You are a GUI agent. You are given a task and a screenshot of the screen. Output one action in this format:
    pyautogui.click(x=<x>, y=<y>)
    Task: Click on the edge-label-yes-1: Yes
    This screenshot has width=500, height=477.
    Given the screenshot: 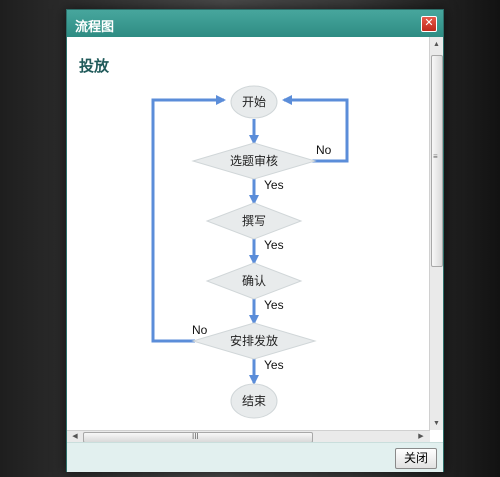 What is the action you would take?
    pyautogui.click(x=274, y=185)
    